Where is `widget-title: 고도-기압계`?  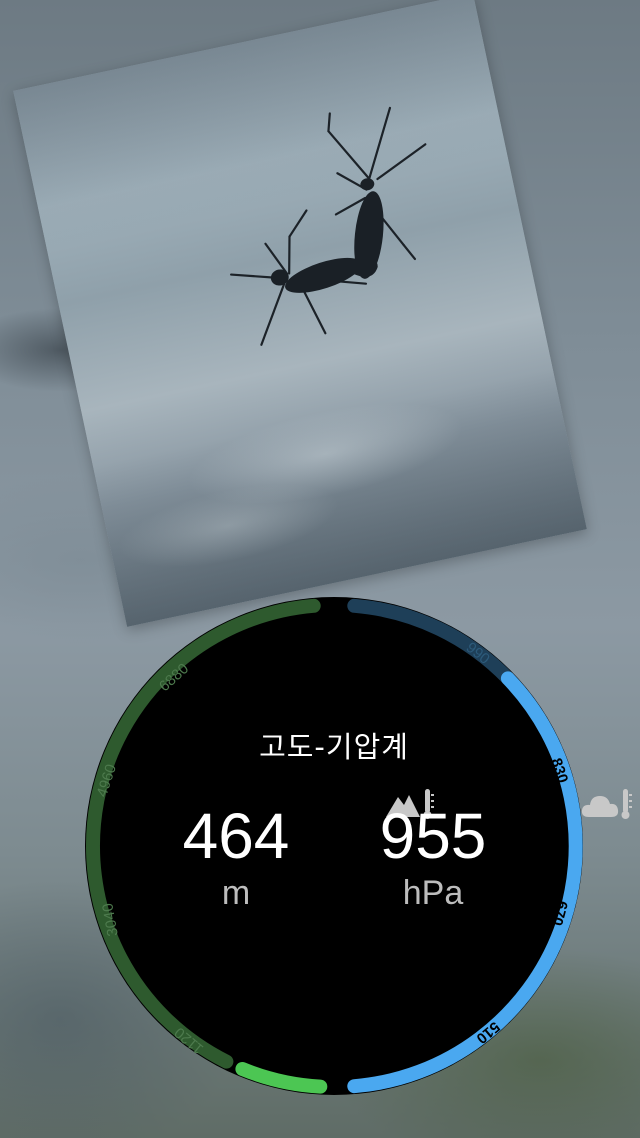 widget-title: 고도-기압계 is located at coordinates (334, 747).